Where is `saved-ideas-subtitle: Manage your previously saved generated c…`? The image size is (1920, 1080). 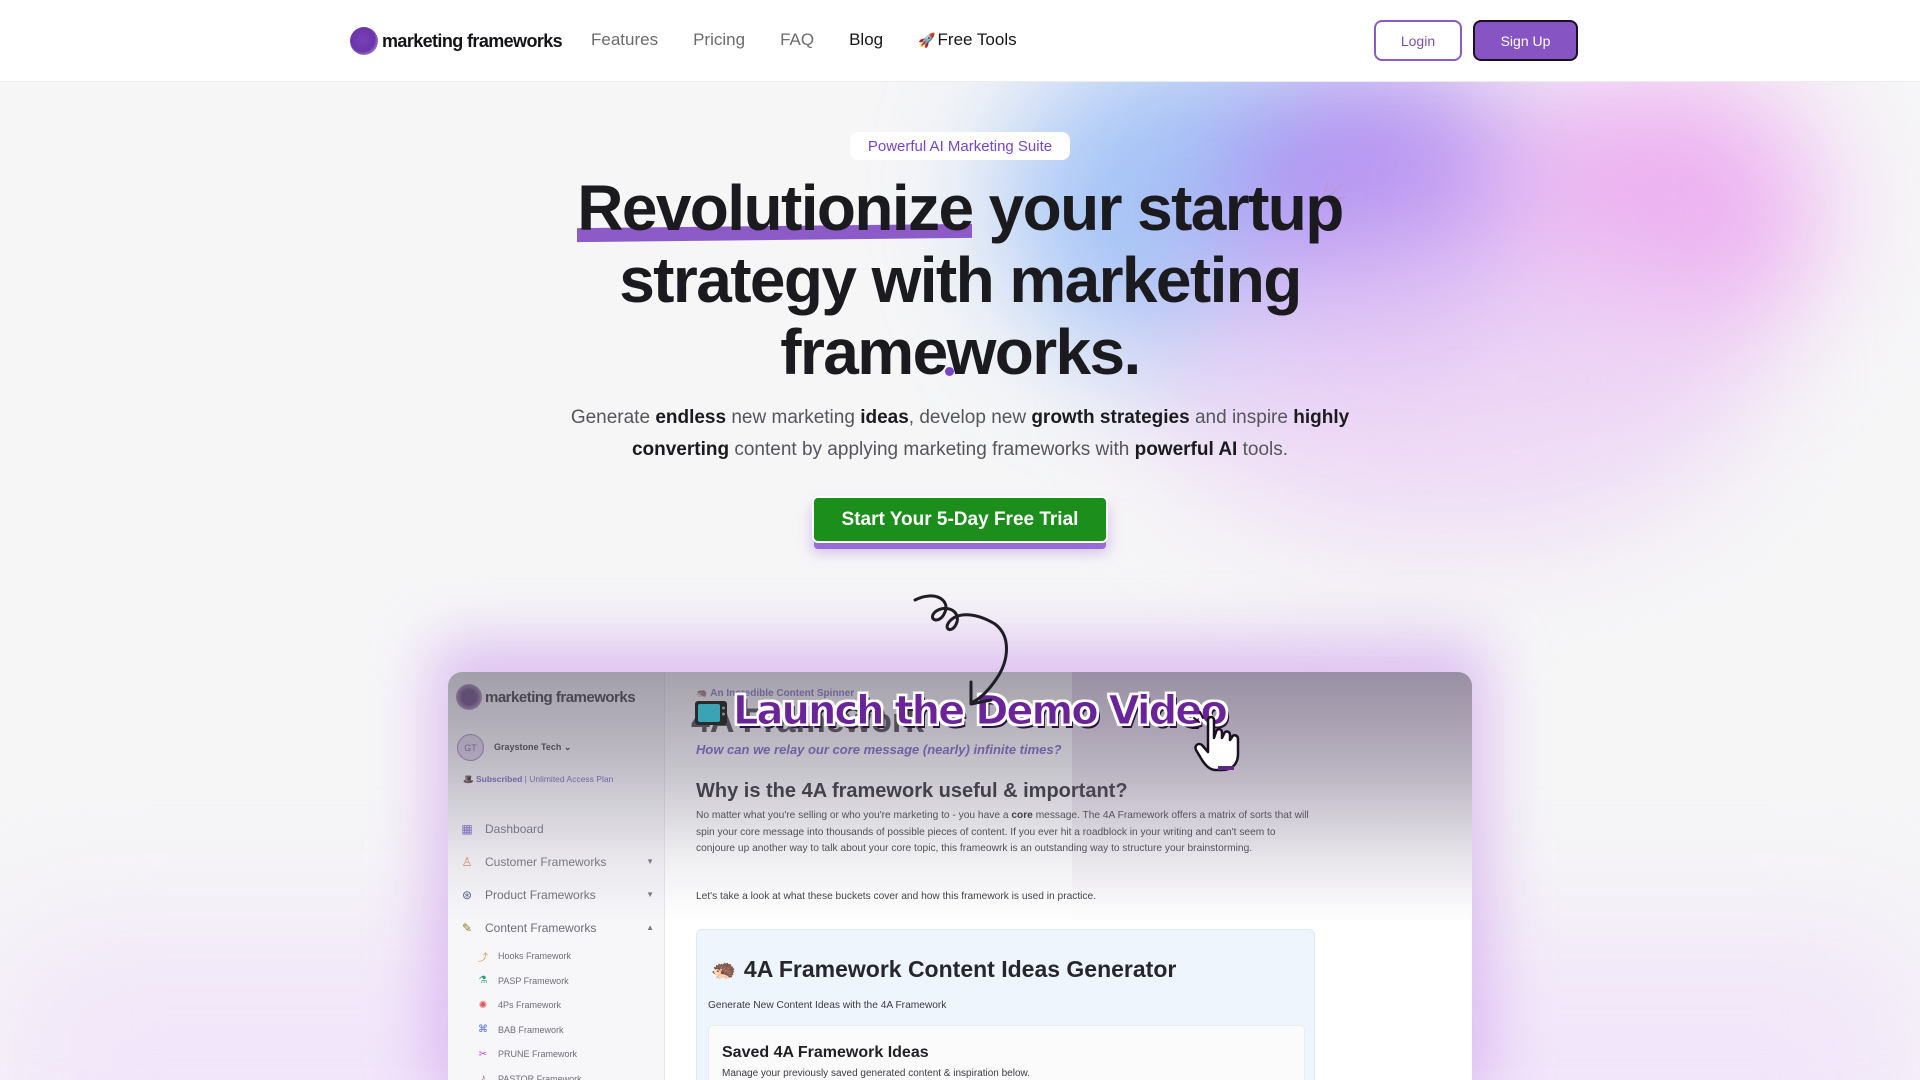 saved-ideas-subtitle: Manage your previously saved generated c… is located at coordinates (876, 1073).